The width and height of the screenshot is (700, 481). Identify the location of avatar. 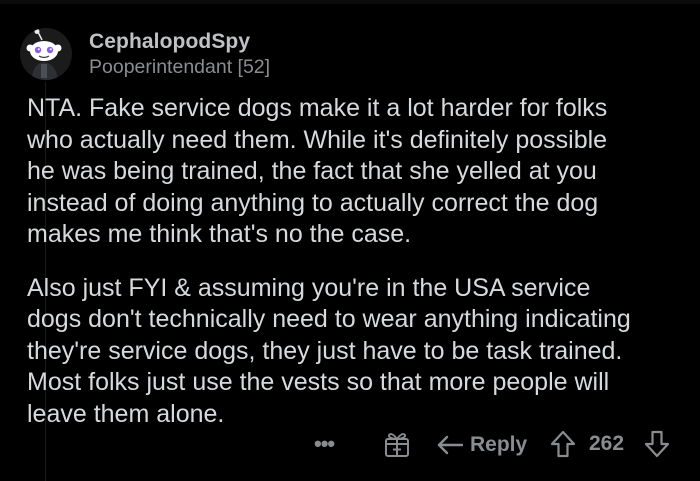
(46, 54).